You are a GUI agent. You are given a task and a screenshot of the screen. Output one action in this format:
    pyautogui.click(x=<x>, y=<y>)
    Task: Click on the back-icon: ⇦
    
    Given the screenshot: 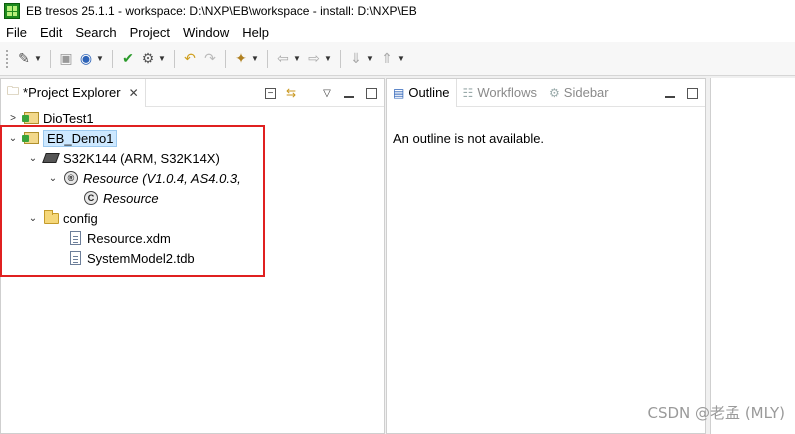 What is the action you would take?
    pyautogui.click(x=283, y=59)
    